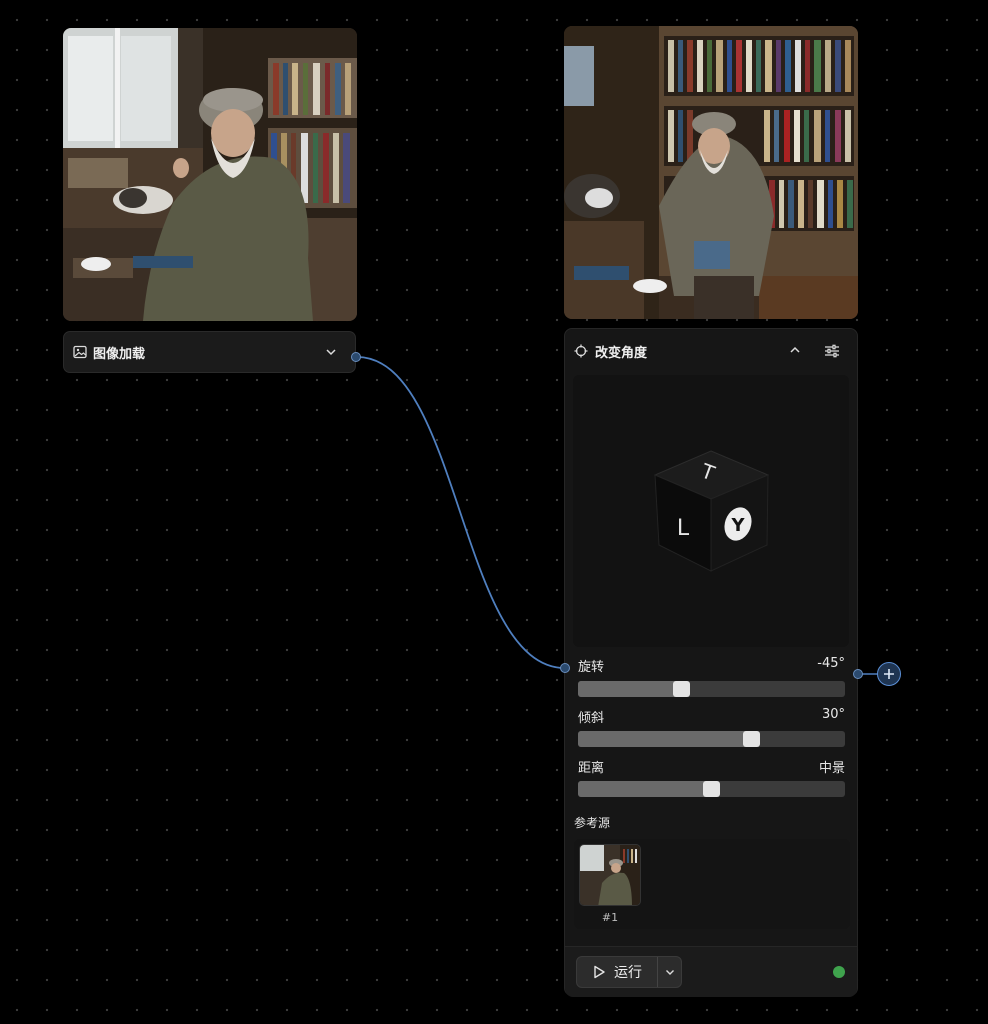 Image resolution: width=988 pixels, height=1024 pixels. I want to click on reference-label: 参考源, so click(592, 823).